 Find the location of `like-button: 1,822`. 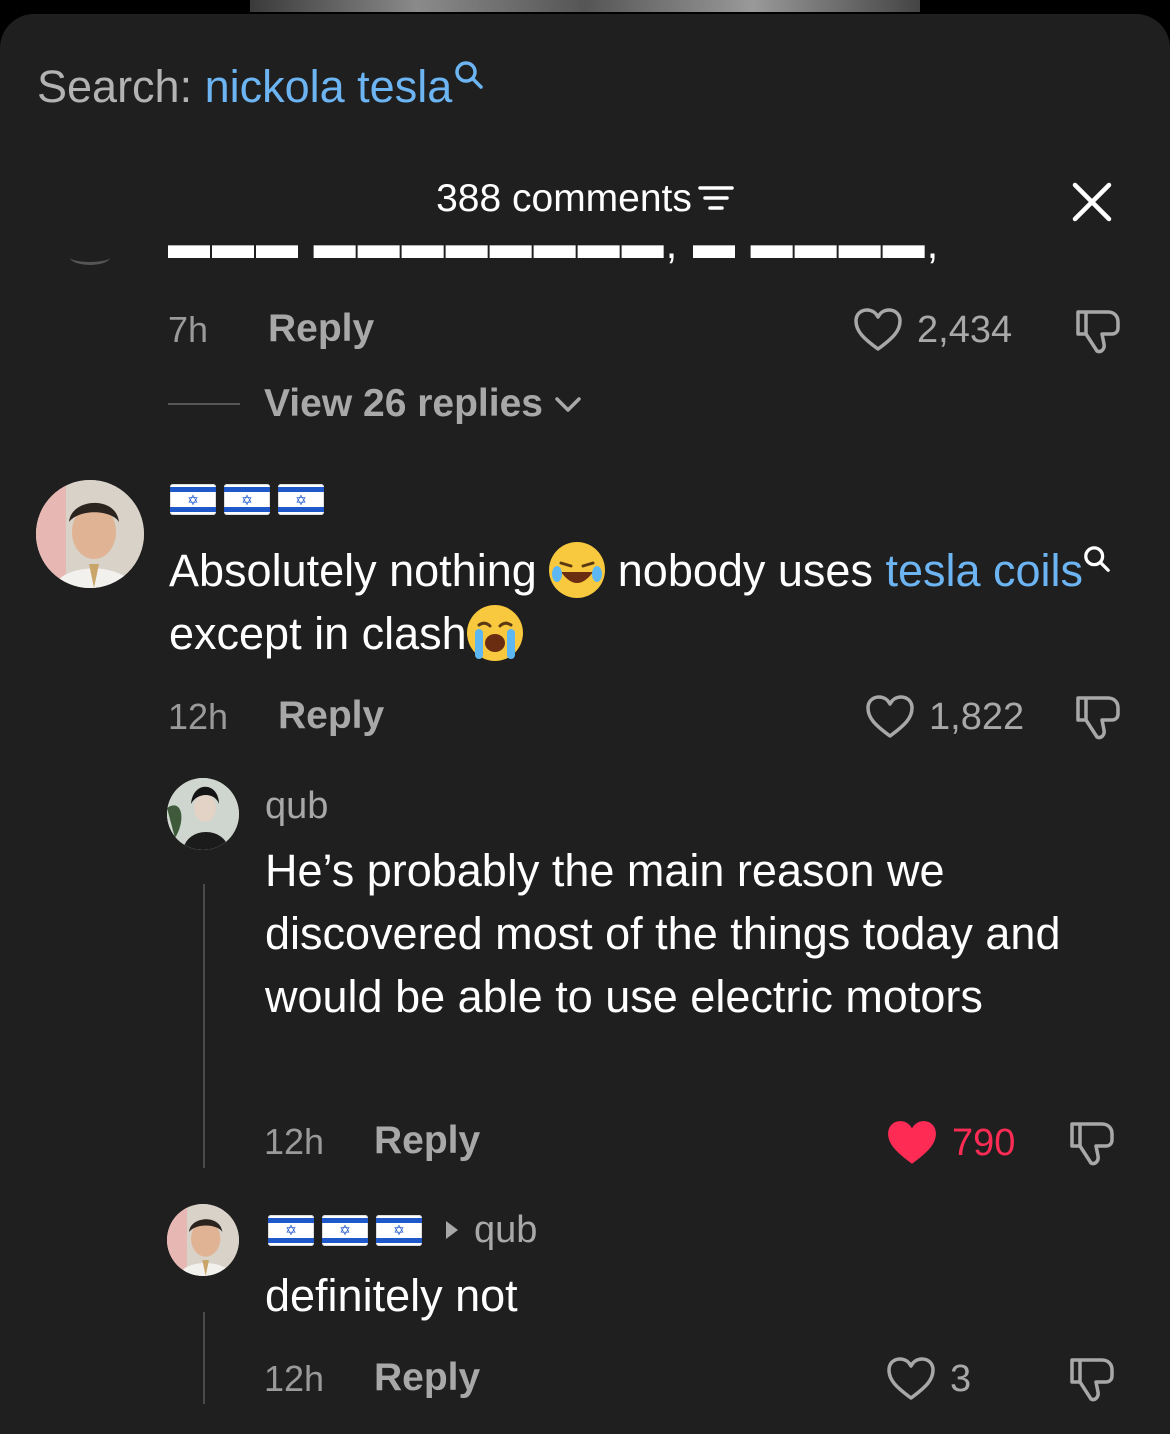

like-button: 1,822 is located at coordinates (944, 717).